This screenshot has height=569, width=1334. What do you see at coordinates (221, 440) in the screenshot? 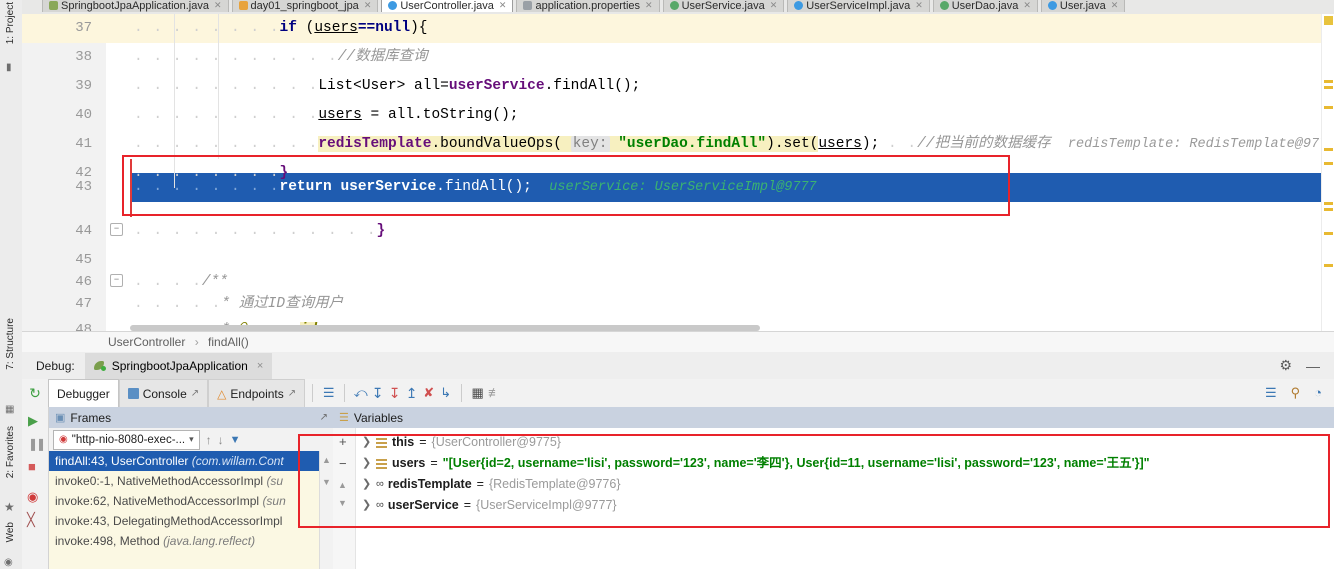
I see `frame-down-icon: ↓` at bounding box center [221, 440].